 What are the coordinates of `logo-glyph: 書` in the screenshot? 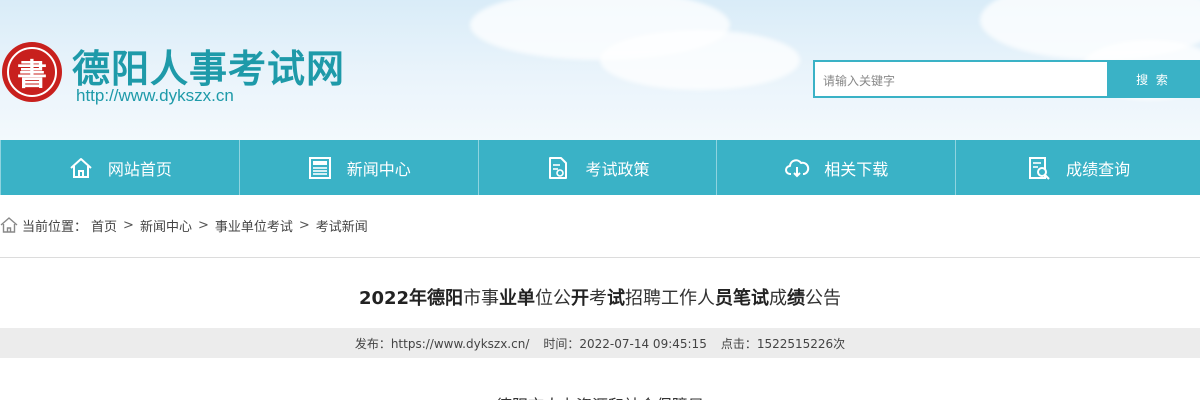 It's located at (32, 72).